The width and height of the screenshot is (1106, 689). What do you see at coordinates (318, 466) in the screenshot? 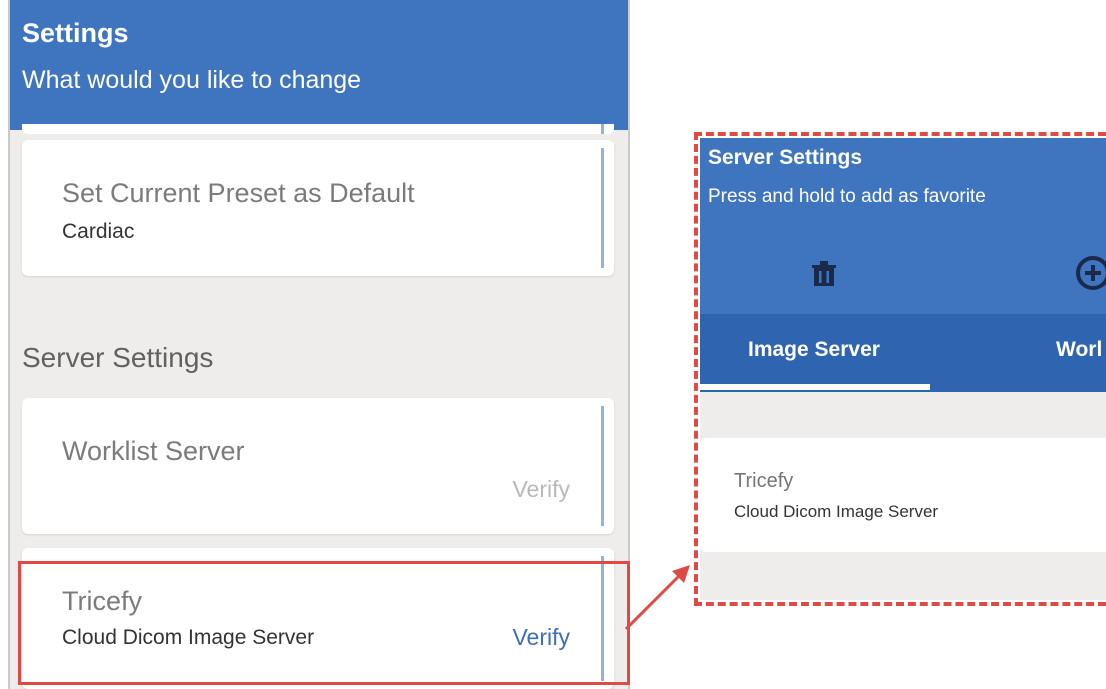
I see `worklist-server-card: Worklist Server Verify` at bounding box center [318, 466].